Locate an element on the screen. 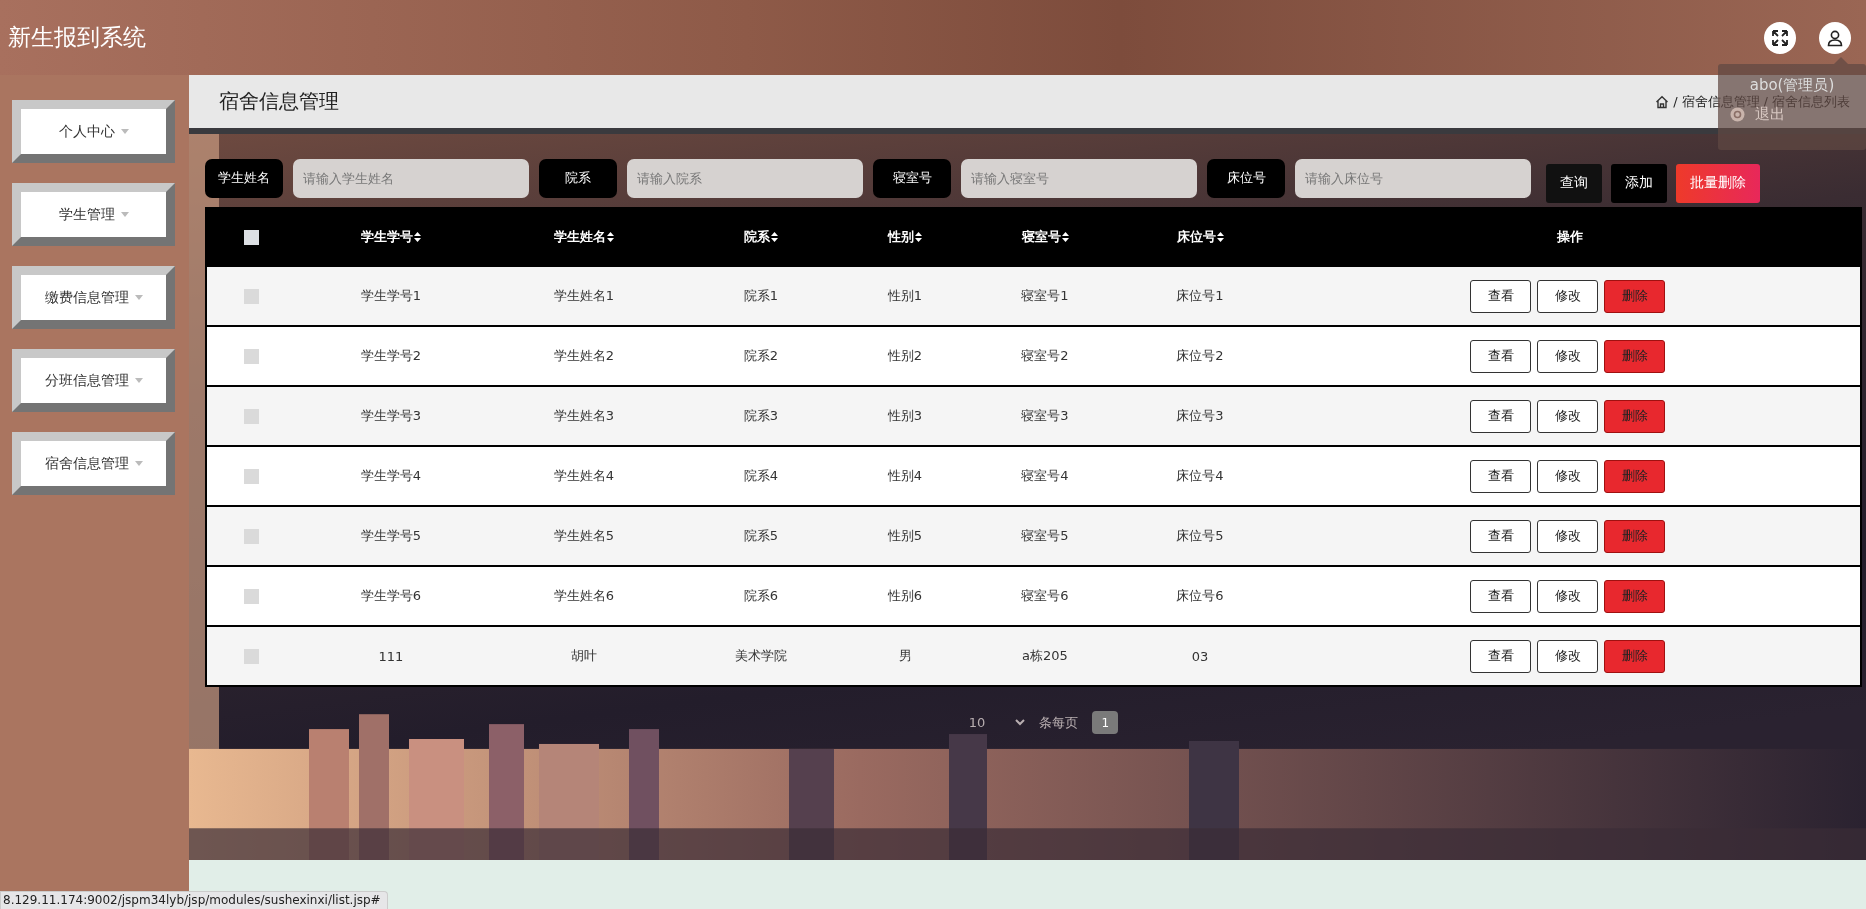  column-header: 操作 is located at coordinates (1570, 237).